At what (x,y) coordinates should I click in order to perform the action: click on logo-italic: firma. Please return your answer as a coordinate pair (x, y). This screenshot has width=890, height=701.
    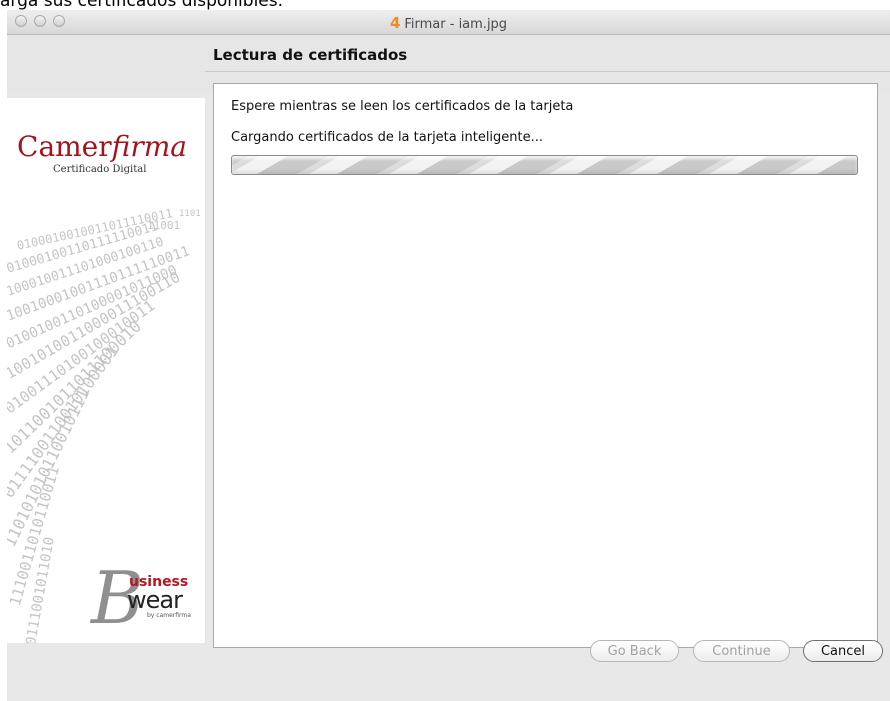
    Looking at the image, I should click on (149, 146).